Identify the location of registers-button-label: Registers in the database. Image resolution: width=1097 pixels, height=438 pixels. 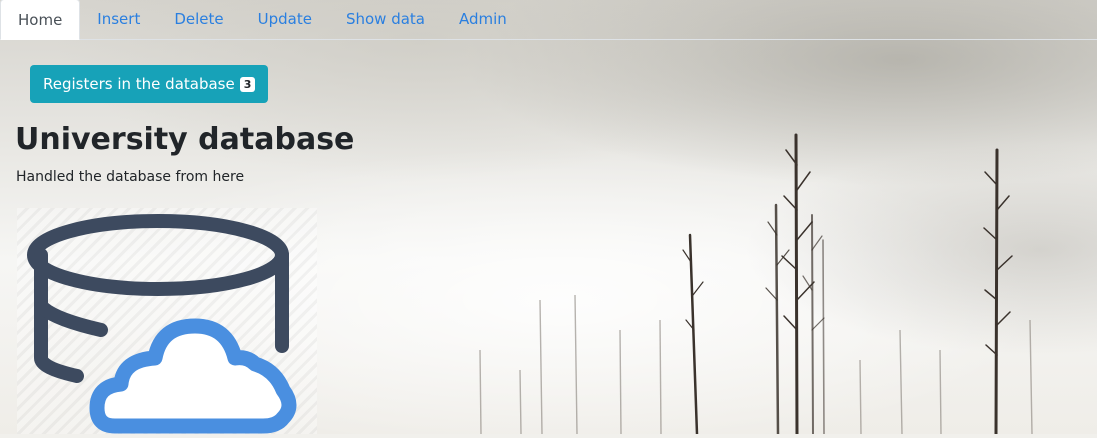
(139, 84).